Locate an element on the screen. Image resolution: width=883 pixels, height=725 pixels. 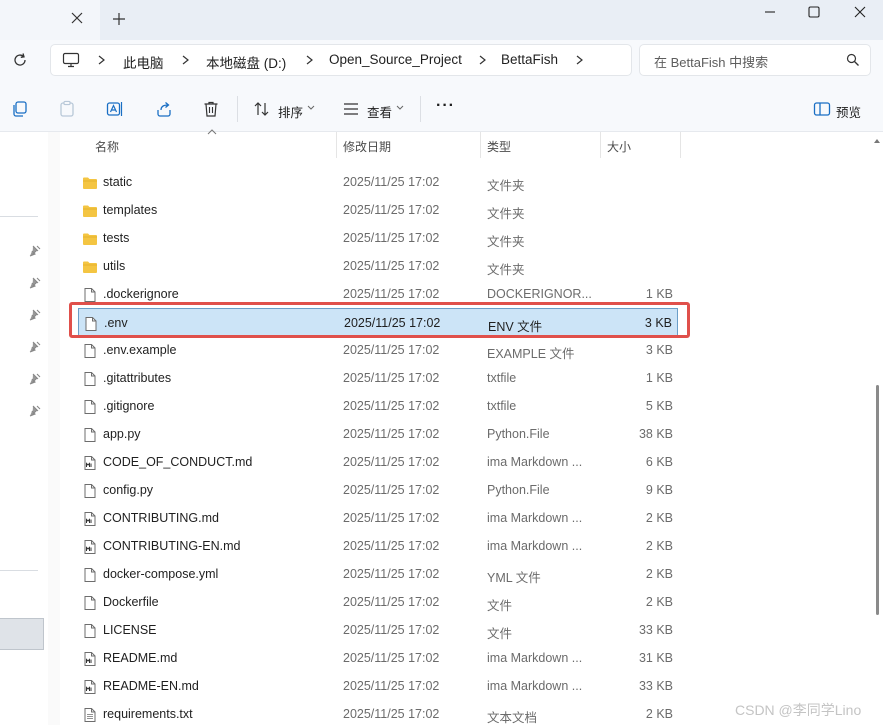
nav-item-selected is located at coordinates (22, 634).